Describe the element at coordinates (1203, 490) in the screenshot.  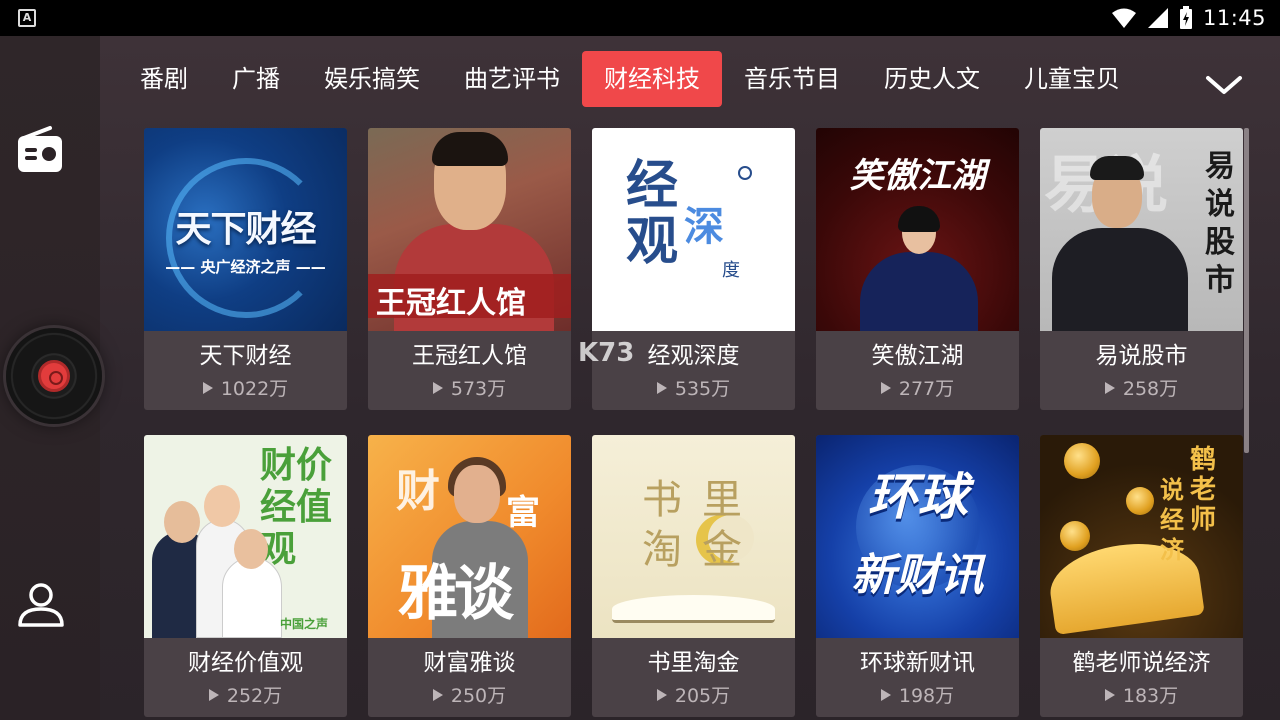
I see `cover-title: 鹤老师` at that location.